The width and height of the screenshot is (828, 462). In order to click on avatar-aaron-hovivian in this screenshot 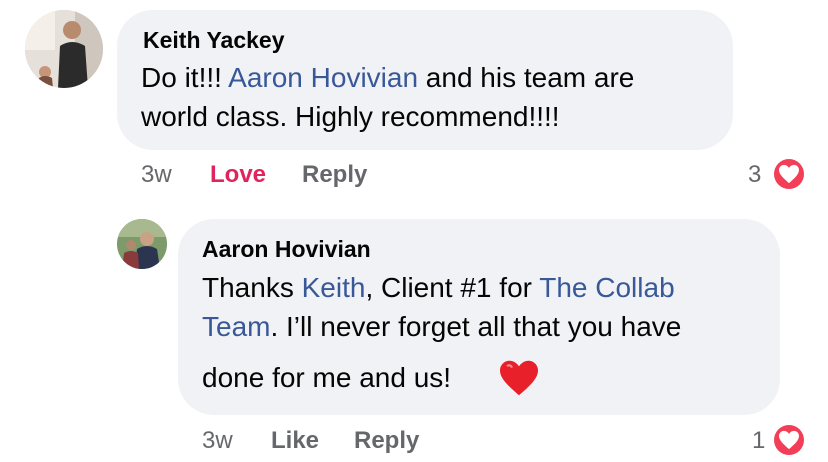, I will do `click(142, 244)`.